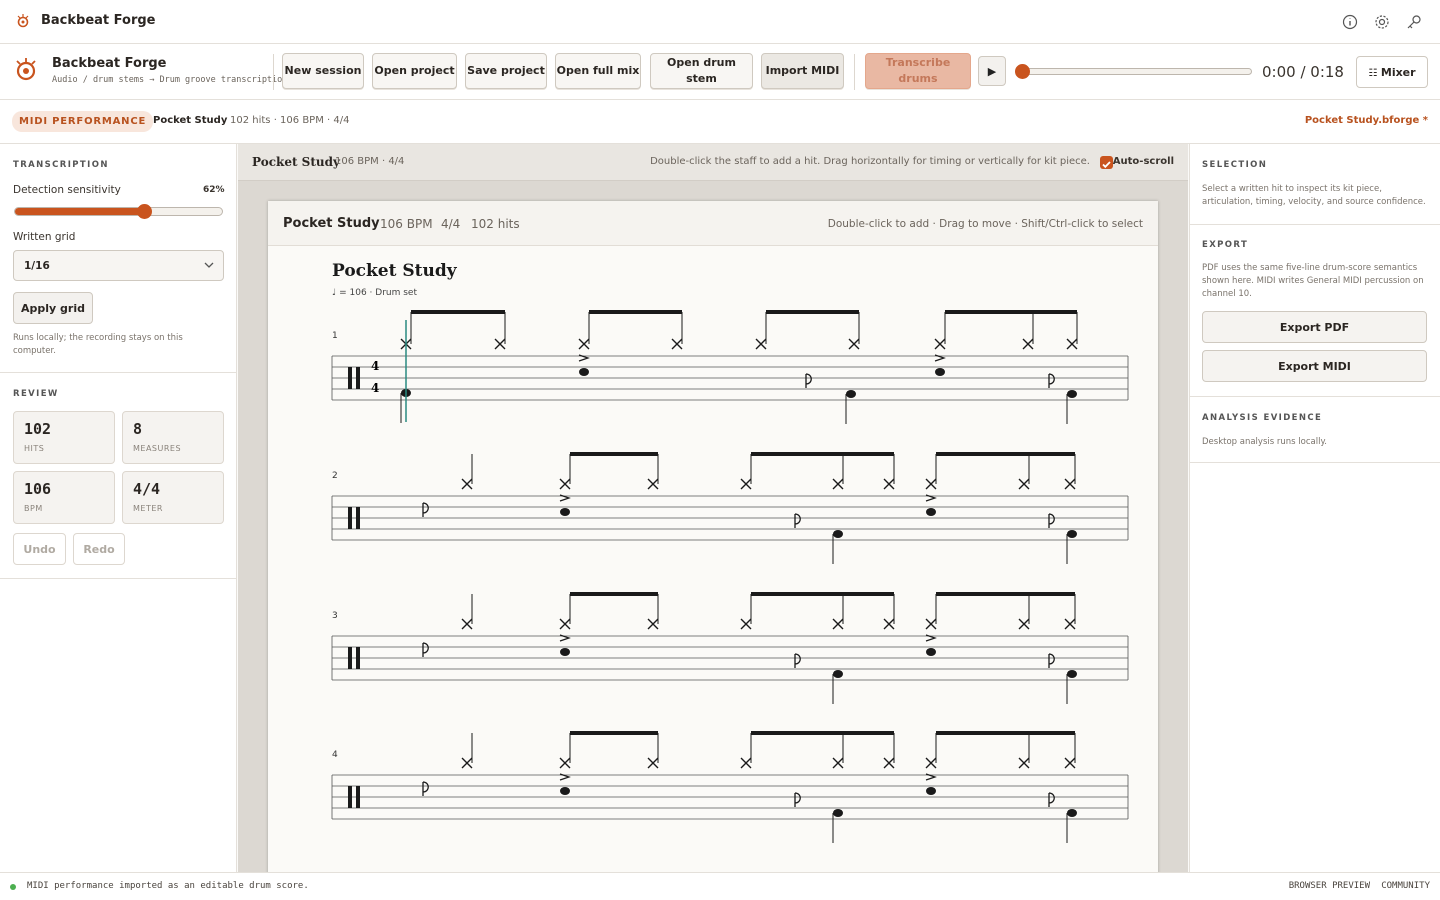 This screenshot has width=1440, height=900. Describe the element at coordinates (451, 224) in the screenshot. I see `page-meter: 4/4` at that location.